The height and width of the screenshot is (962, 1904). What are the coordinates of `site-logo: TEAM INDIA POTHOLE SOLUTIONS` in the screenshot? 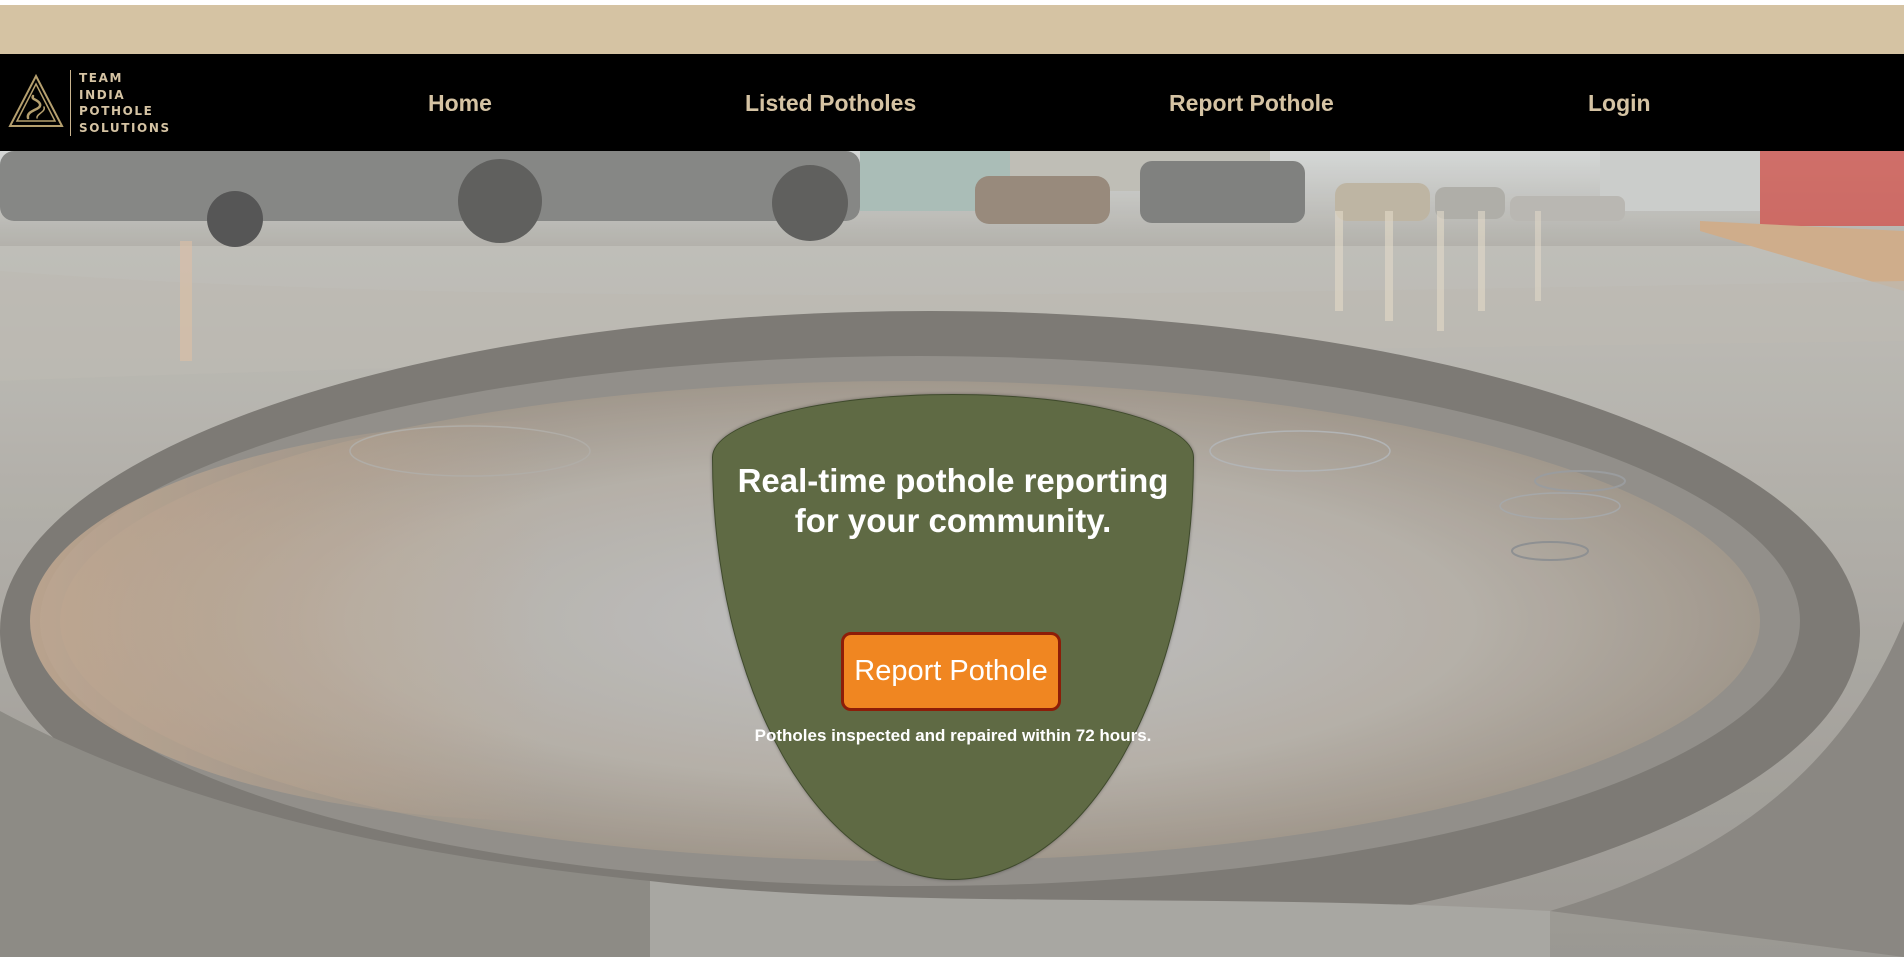 It's located at (88, 103).